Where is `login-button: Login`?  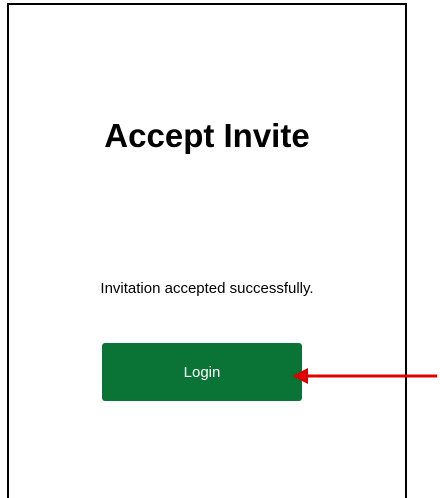 login-button: Login is located at coordinates (202, 372).